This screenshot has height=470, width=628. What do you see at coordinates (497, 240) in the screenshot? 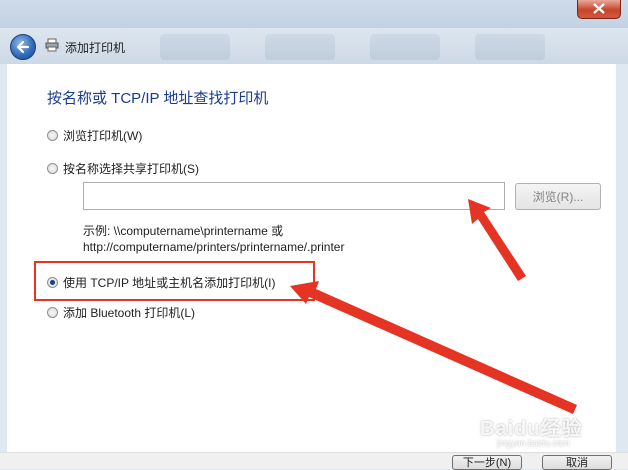
I see `annotation-arrow-to-input` at bounding box center [497, 240].